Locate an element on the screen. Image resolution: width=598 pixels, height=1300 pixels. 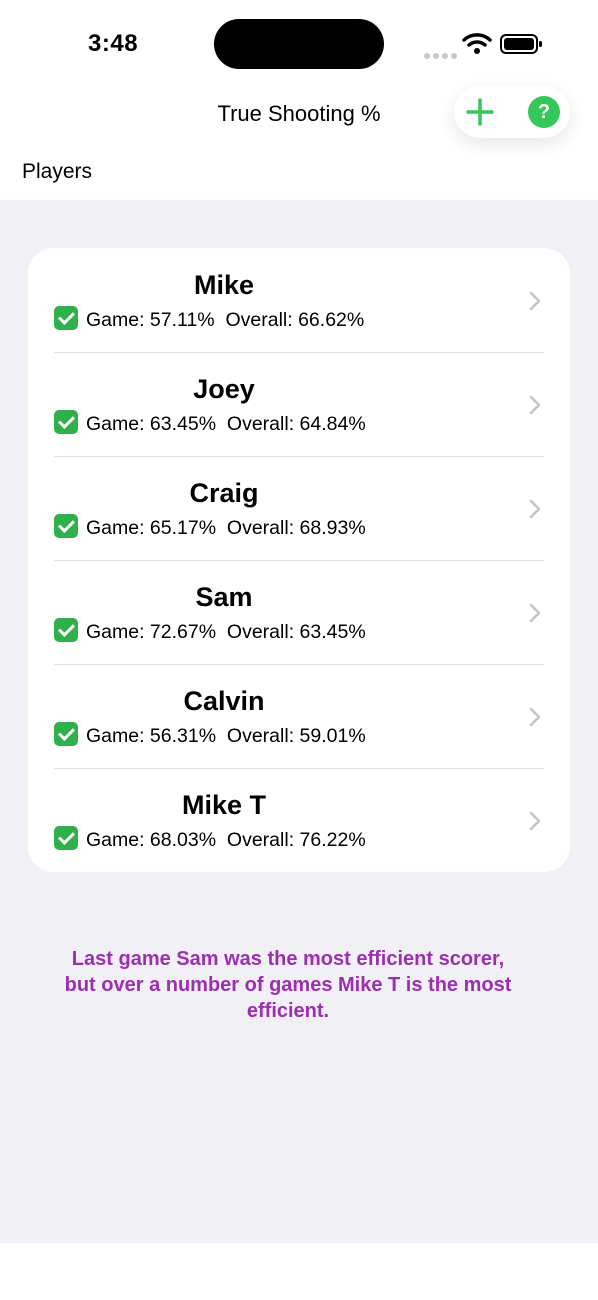
player-row-mike: Mike Game: 57.11% Overall: 66.62% is located at coordinates (299, 300).